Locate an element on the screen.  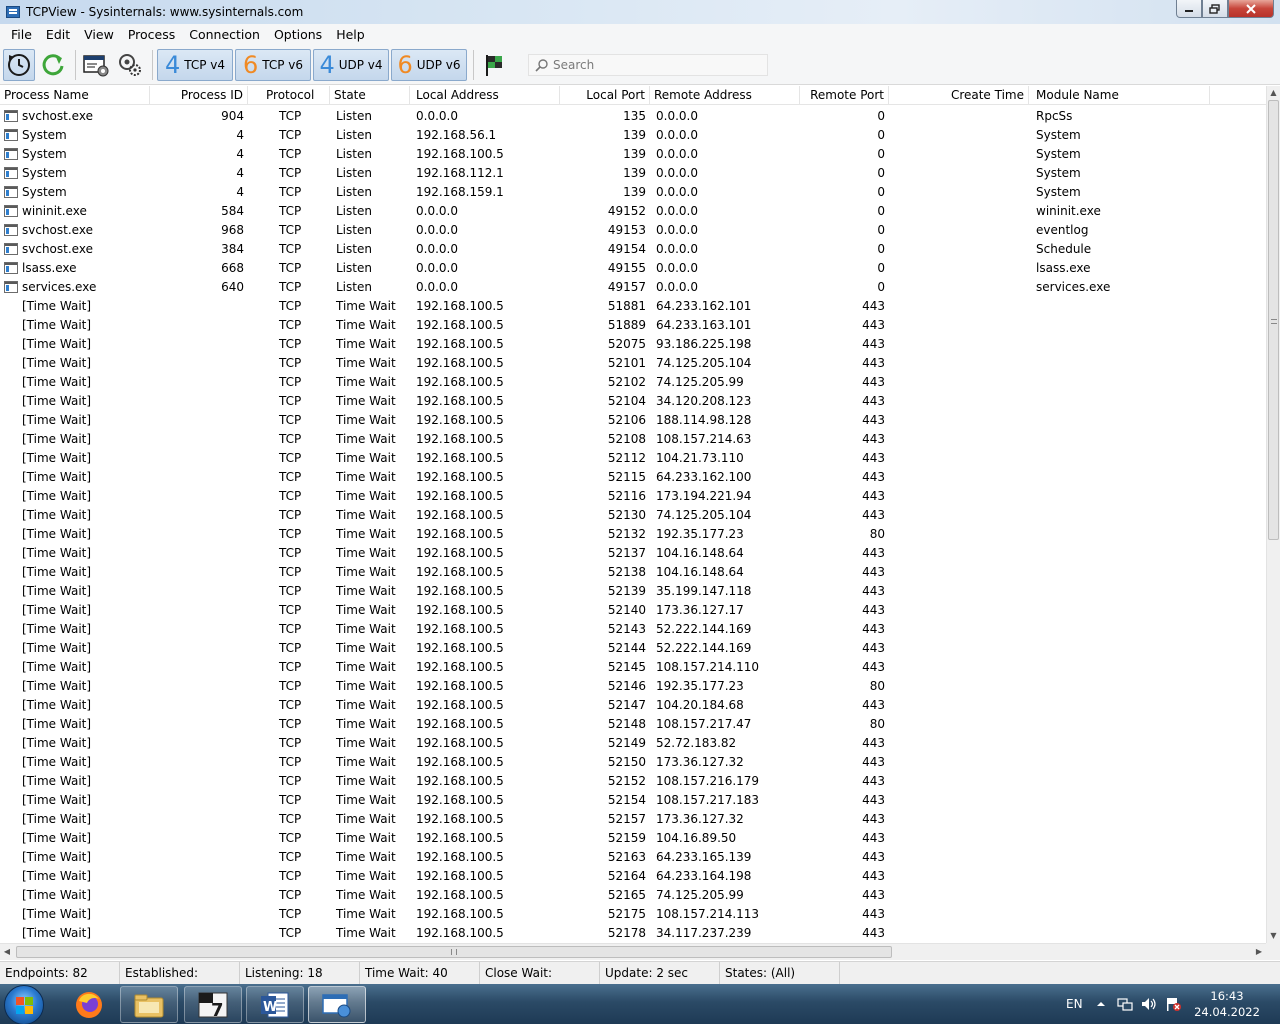
taskbar-7zip: 7 is located at coordinates (213, 1004).